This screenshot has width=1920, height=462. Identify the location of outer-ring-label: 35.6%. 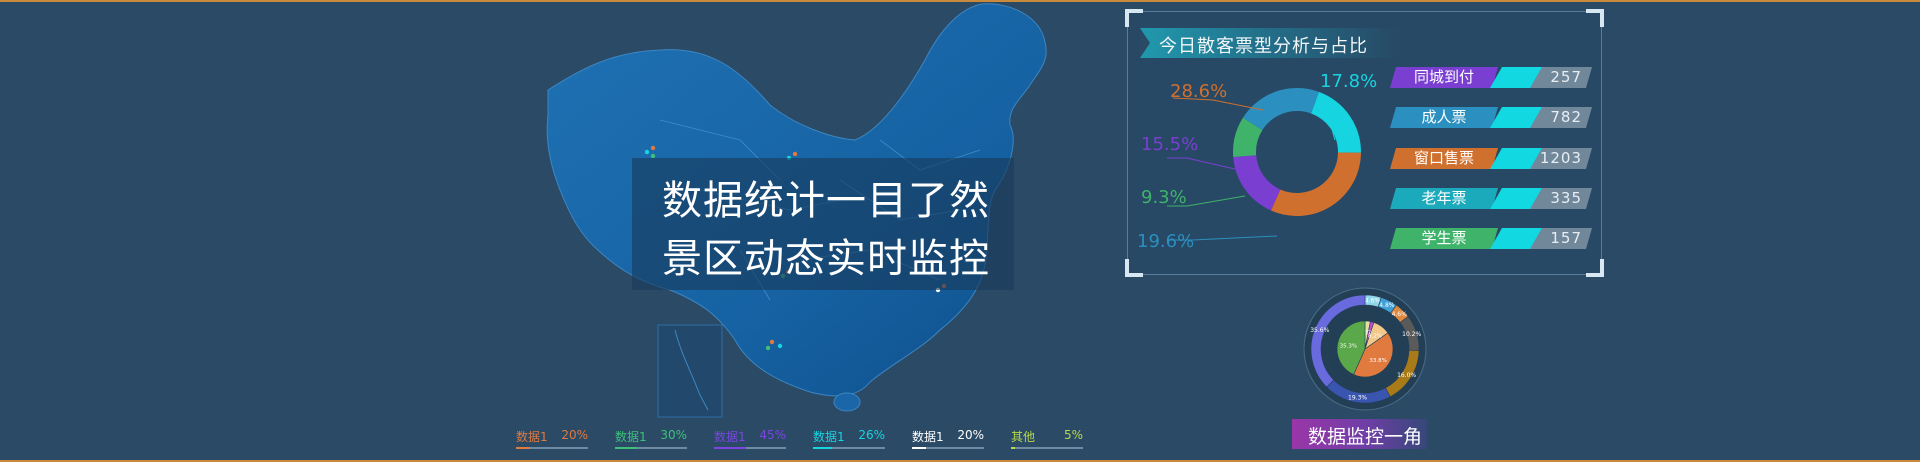
(1319, 330).